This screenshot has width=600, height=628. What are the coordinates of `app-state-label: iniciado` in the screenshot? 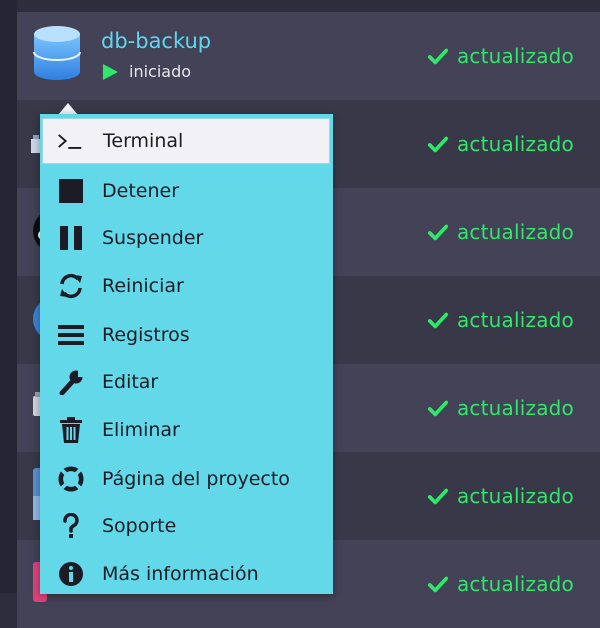 It's located at (160, 71).